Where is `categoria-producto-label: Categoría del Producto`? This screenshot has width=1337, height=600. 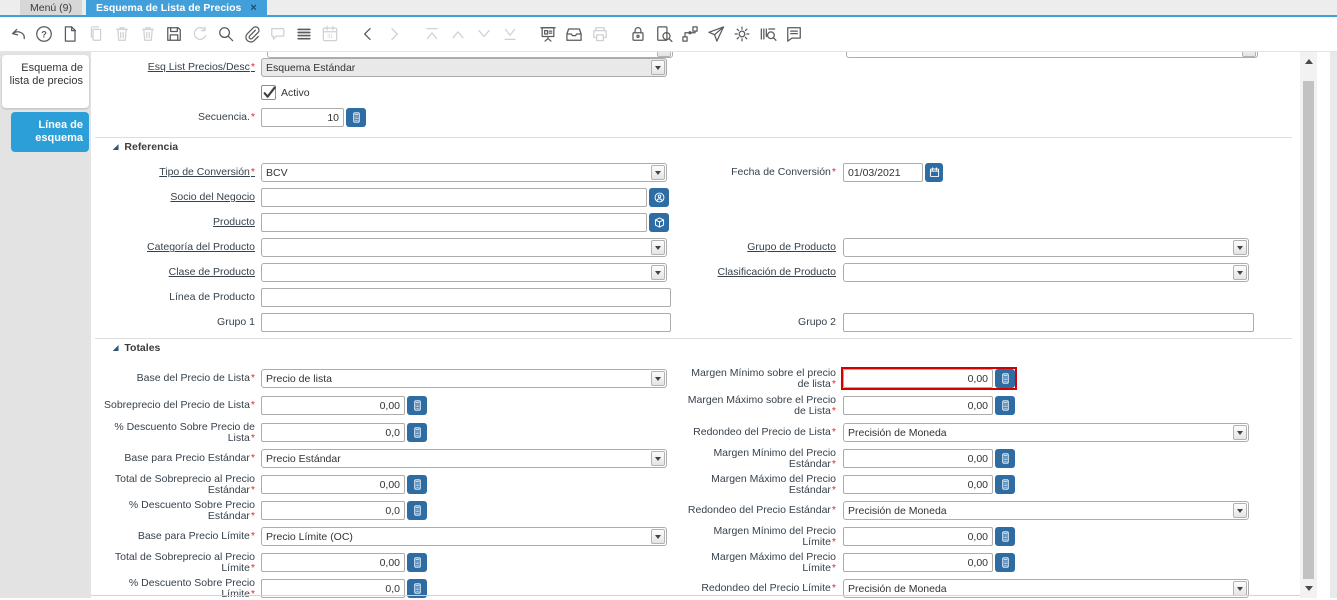 categoria-producto-label: Categoría del Producto is located at coordinates (178, 247).